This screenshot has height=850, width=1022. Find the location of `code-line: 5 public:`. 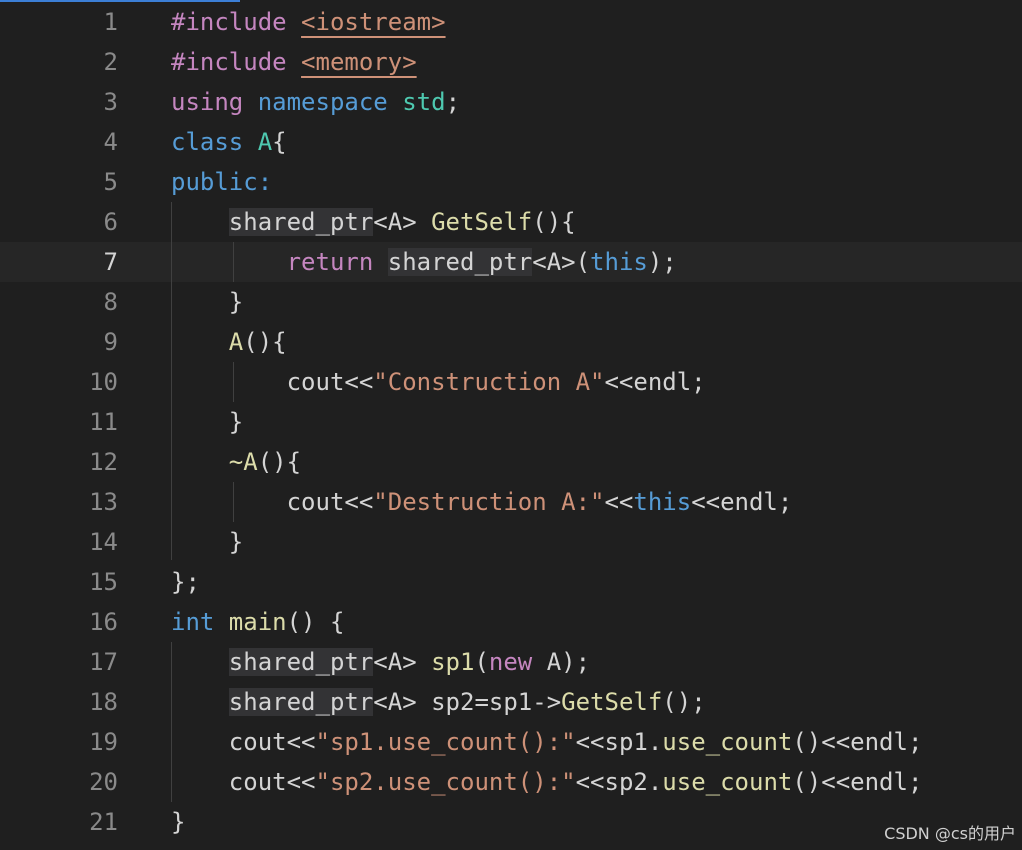

code-line: 5 public: is located at coordinates (511, 182).